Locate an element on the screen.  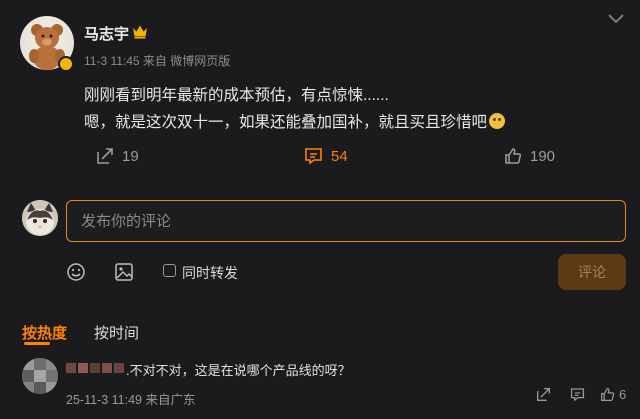
reply-share-button is located at coordinates (543, 394).